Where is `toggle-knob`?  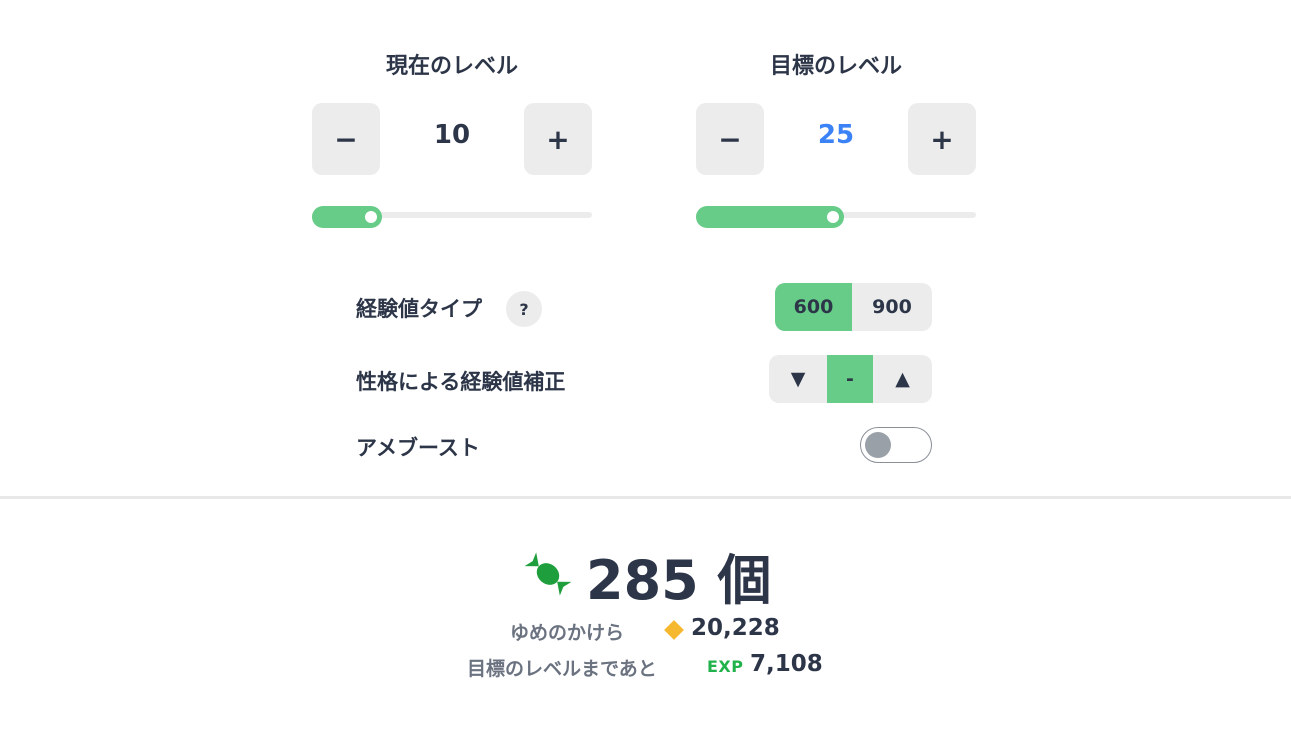 toggle-knob is located at coordinates (878, 445).